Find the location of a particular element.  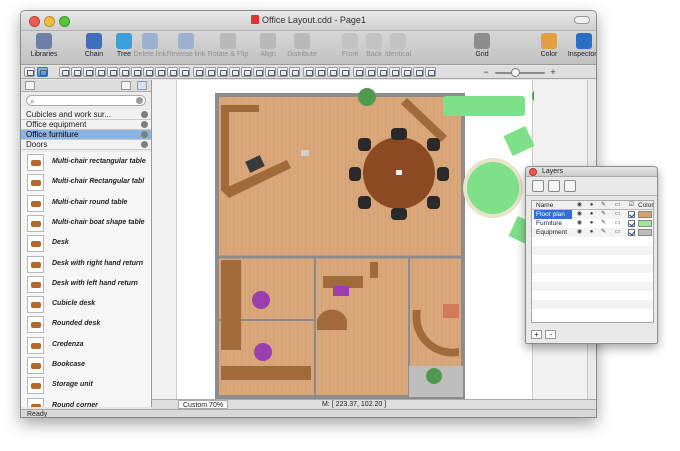

stencil-item: Credenza is located at coordinates (86, 345).